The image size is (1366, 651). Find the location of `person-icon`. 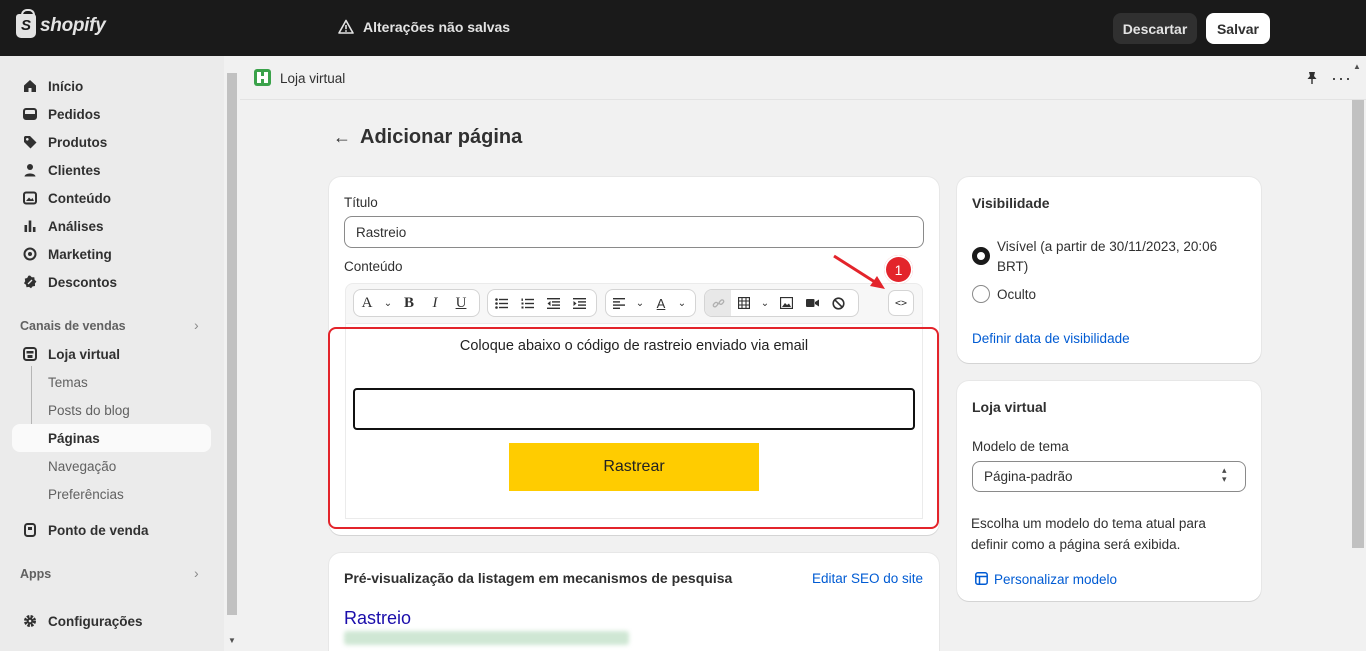

person-icon is located at coordinates (30, 170).